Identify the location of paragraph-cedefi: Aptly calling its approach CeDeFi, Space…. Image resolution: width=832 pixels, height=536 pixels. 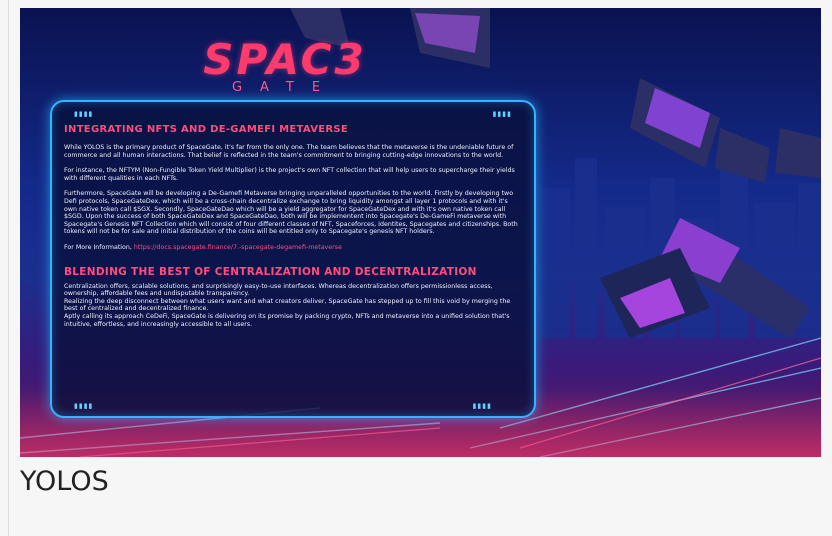
(287, 320).